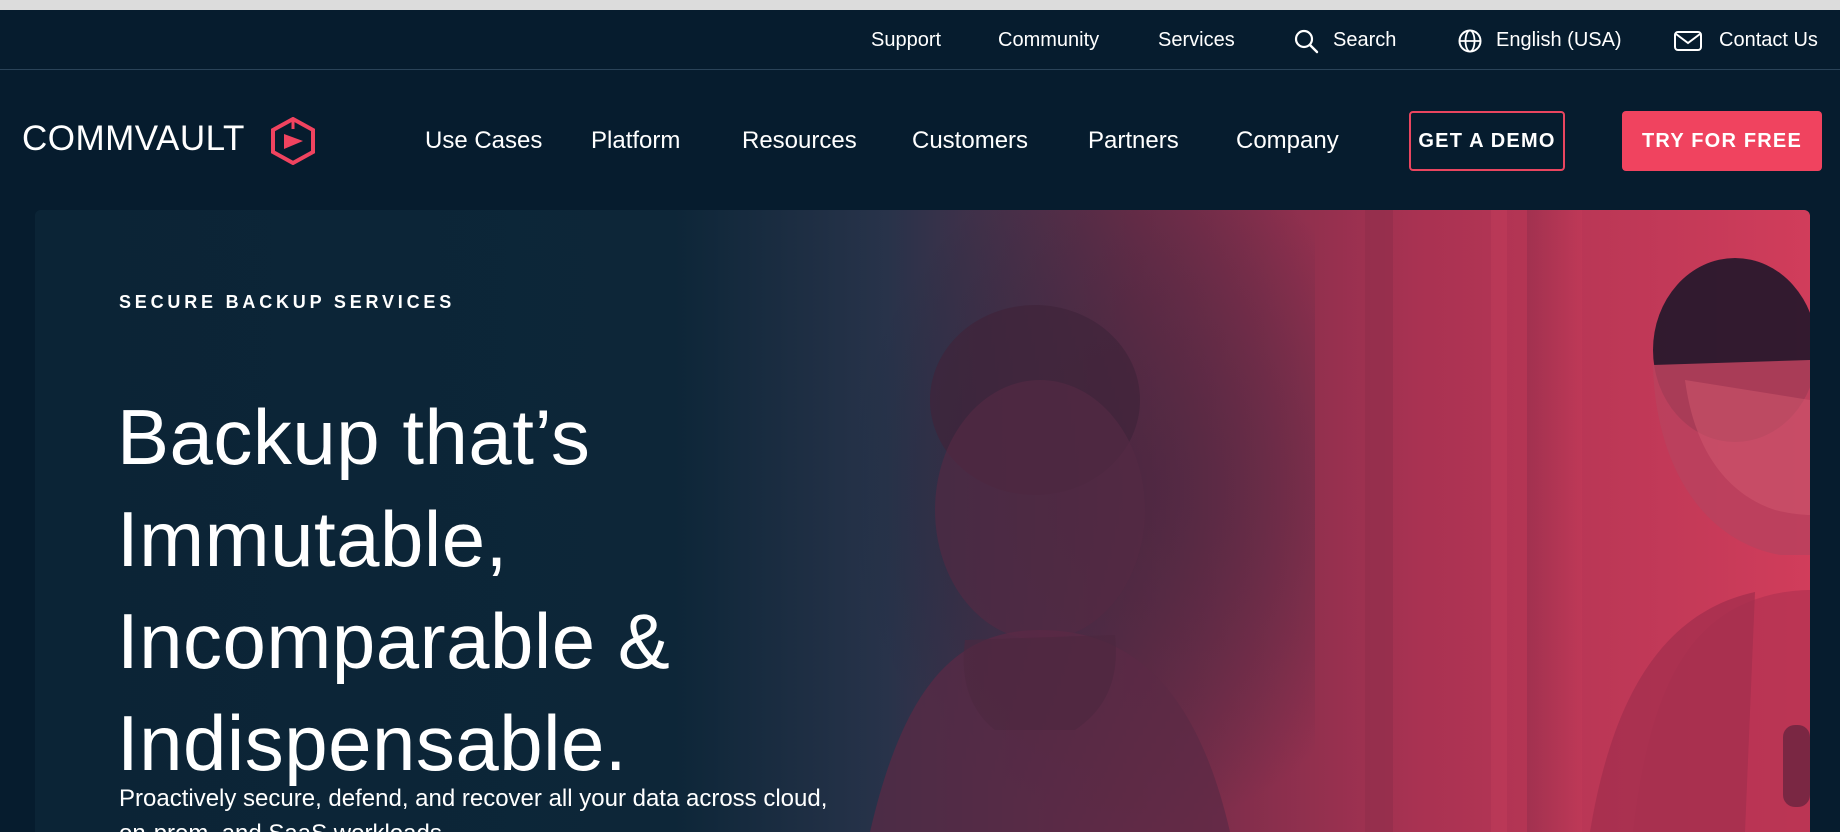 The height and width of the screenshot is (832, 1840). What do you see at coordinates (1364, 40) in the screenshot?
I see `search-link: Search` at bounding box center [1364, 40].